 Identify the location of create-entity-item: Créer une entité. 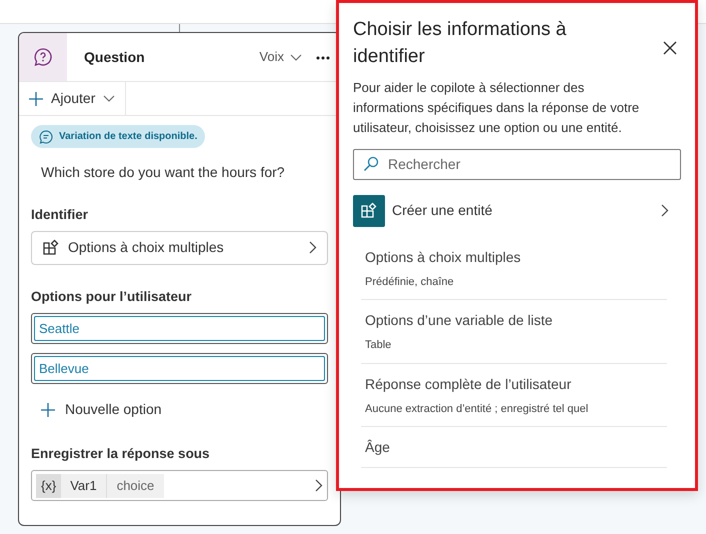
(517, 210).